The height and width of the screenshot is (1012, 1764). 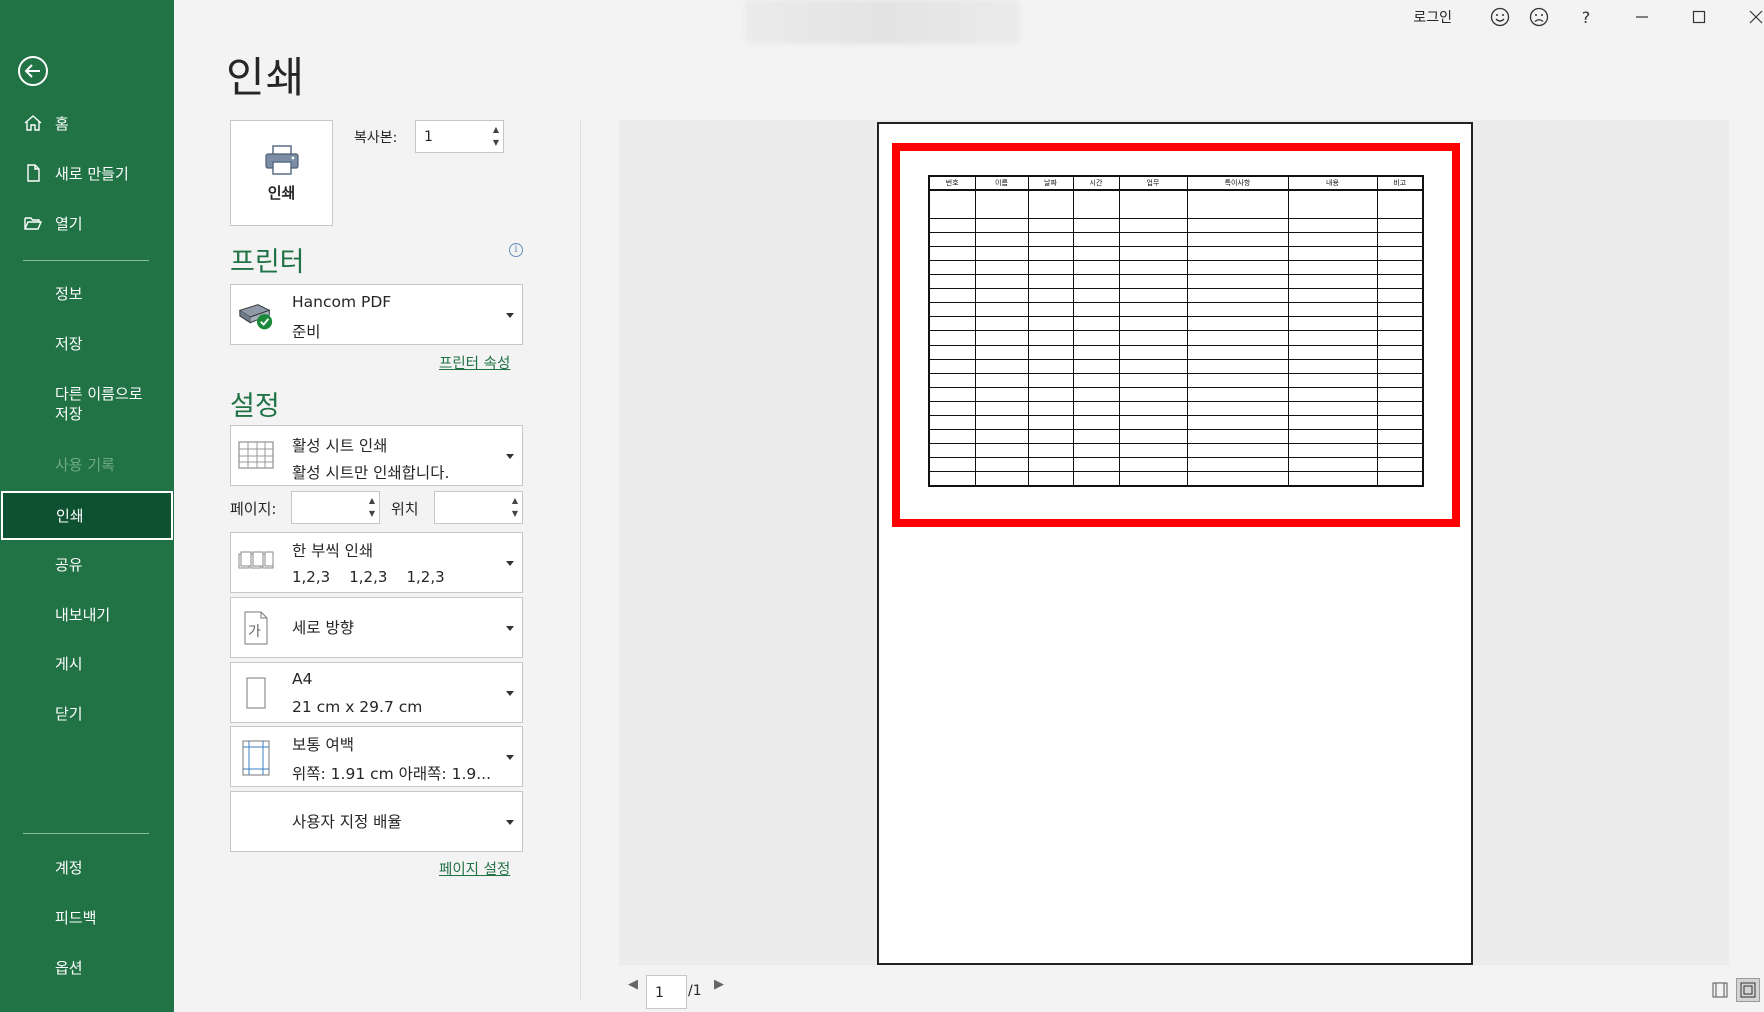 What do you see at coordinates (33, 123) in the screenshot?
I see `home-icon` at bounding box center [33, 123].